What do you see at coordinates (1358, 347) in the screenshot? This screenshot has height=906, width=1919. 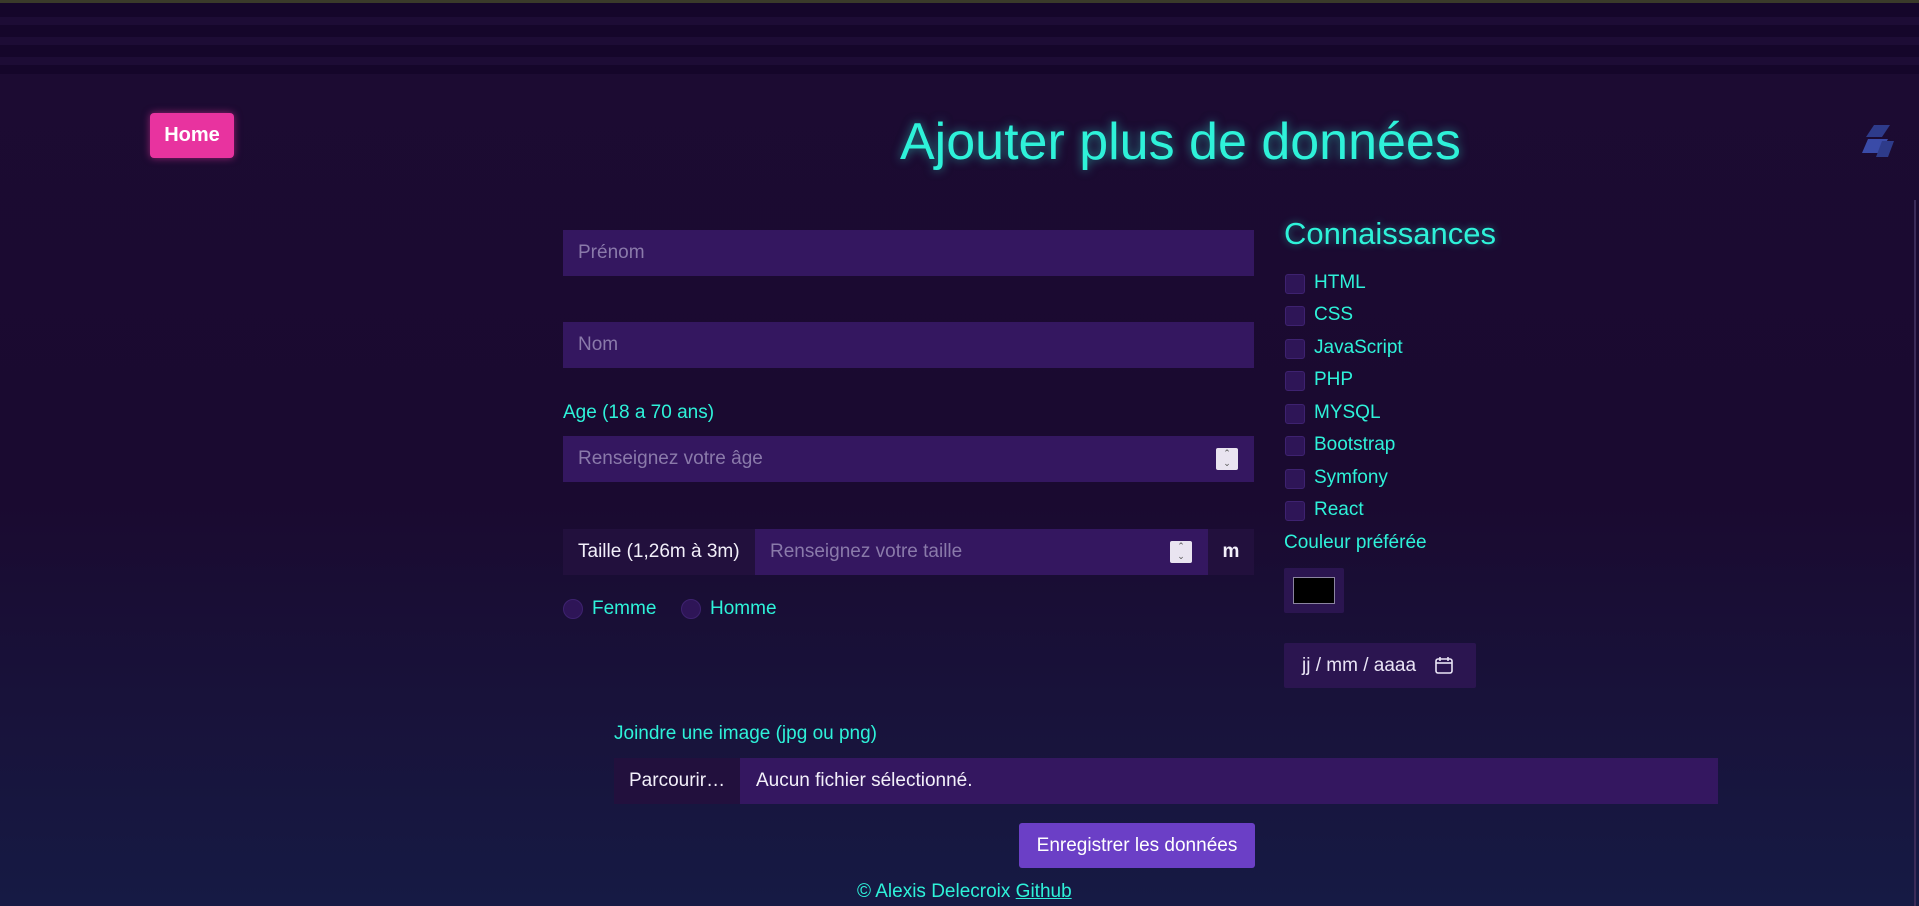 I see `checkbox-label-javascript: JavaScript` at bounding box center [1358, 347].